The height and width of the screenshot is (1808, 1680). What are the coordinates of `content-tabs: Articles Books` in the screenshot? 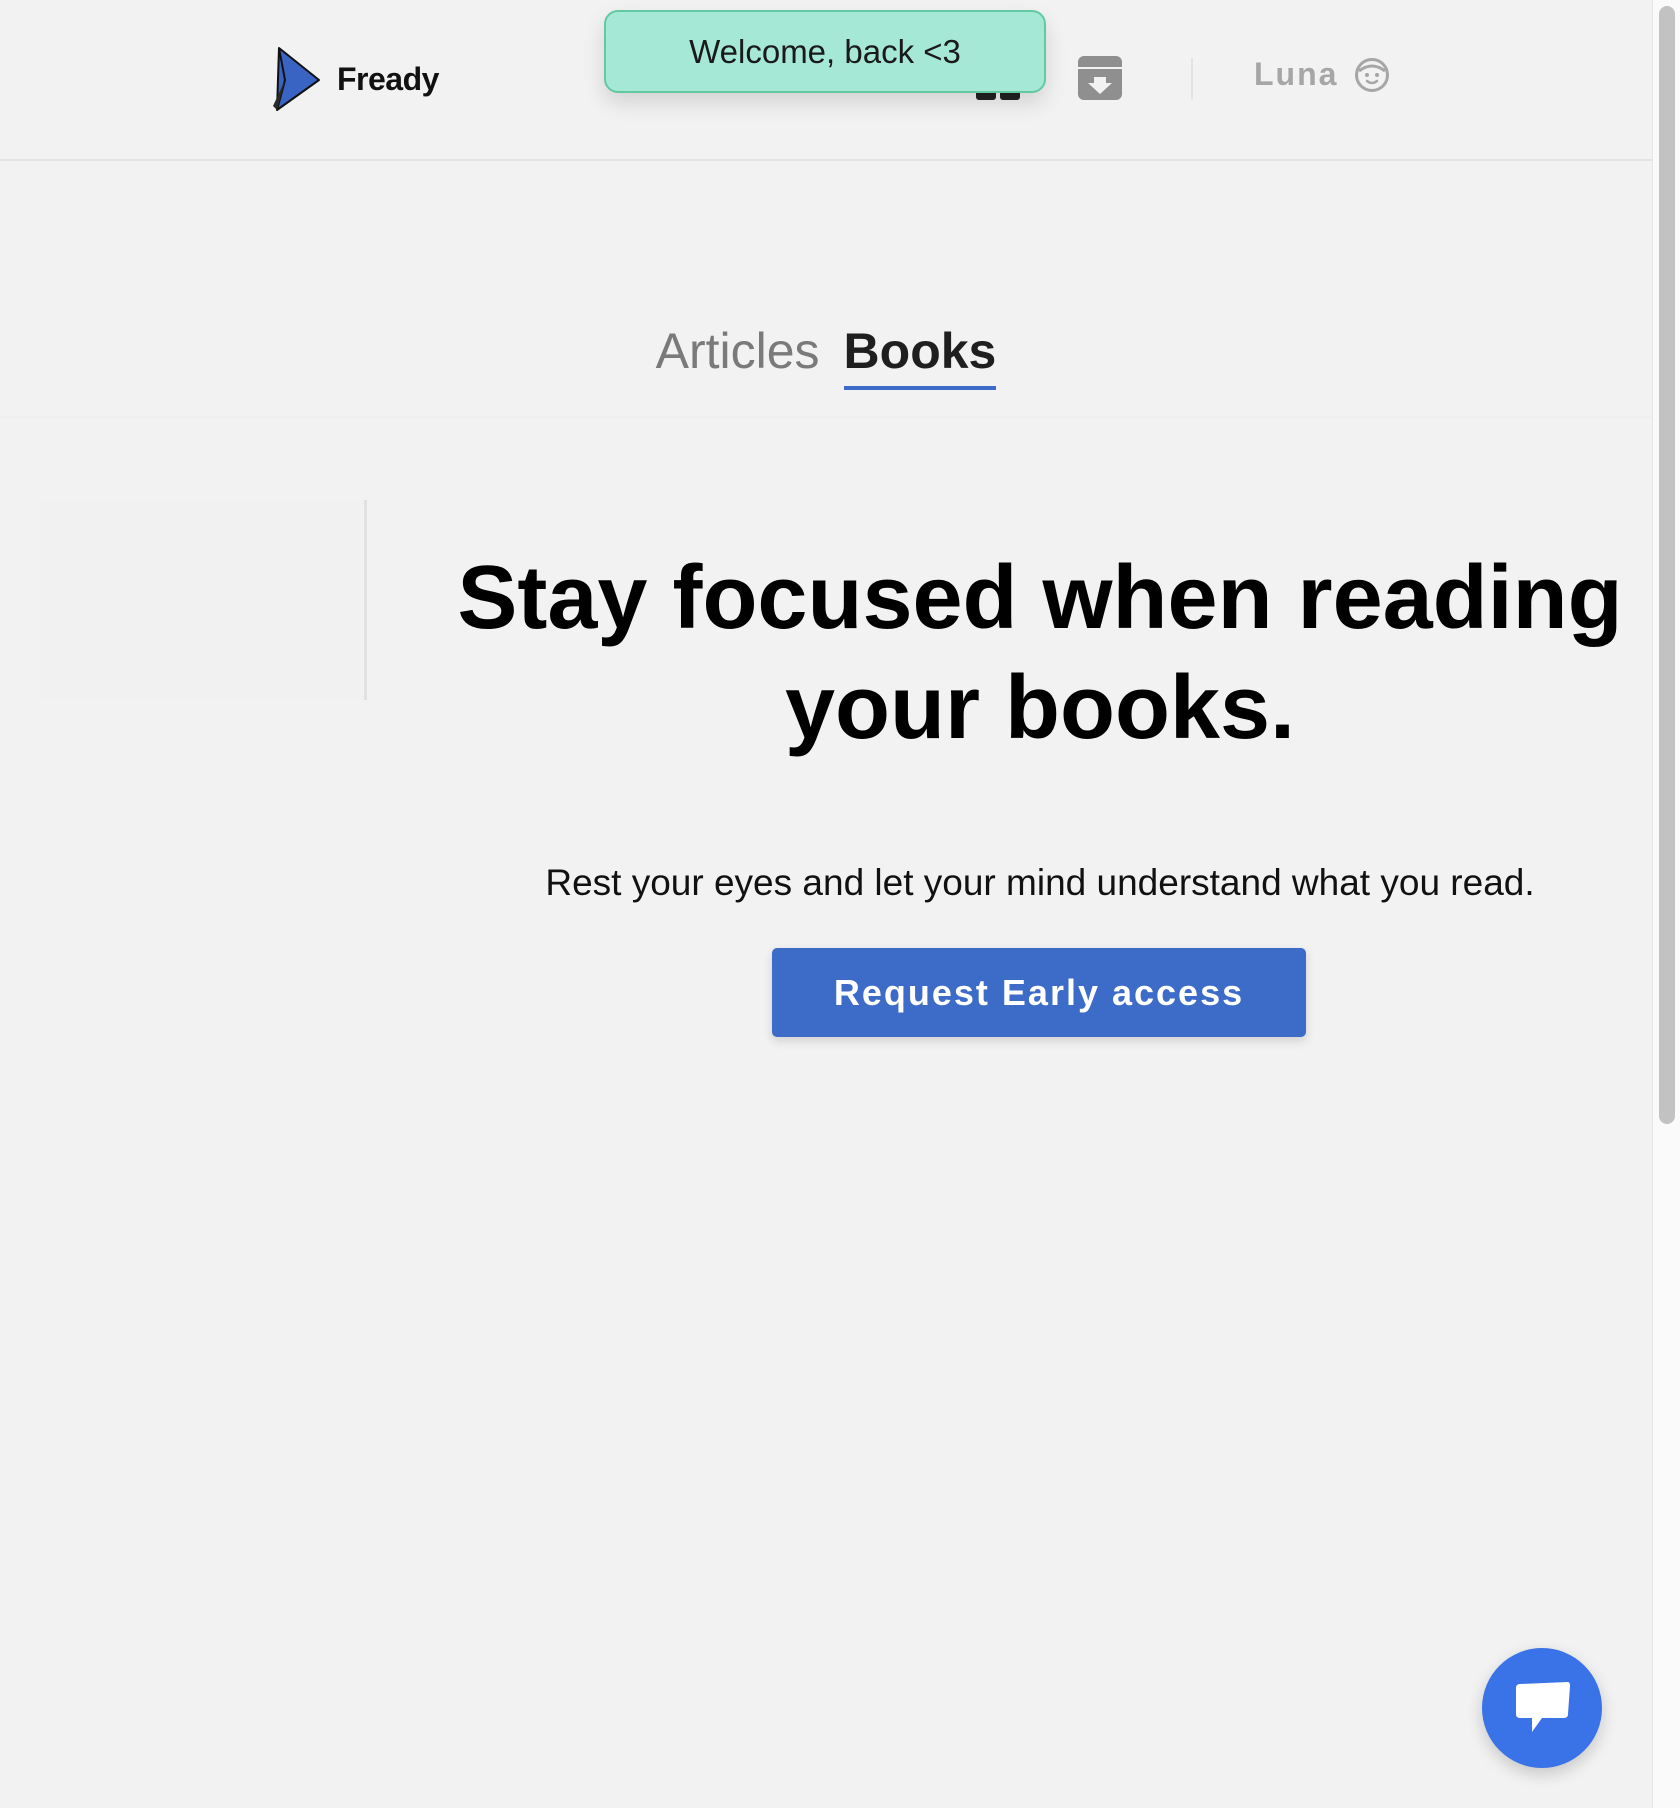 It's located at (826, 354).